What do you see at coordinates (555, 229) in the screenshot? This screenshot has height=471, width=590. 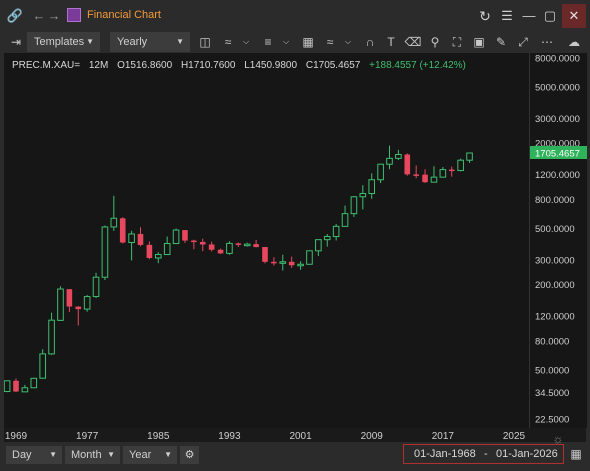 I see `price-axis-label: 500.0000` at bounding box center [555, 229].